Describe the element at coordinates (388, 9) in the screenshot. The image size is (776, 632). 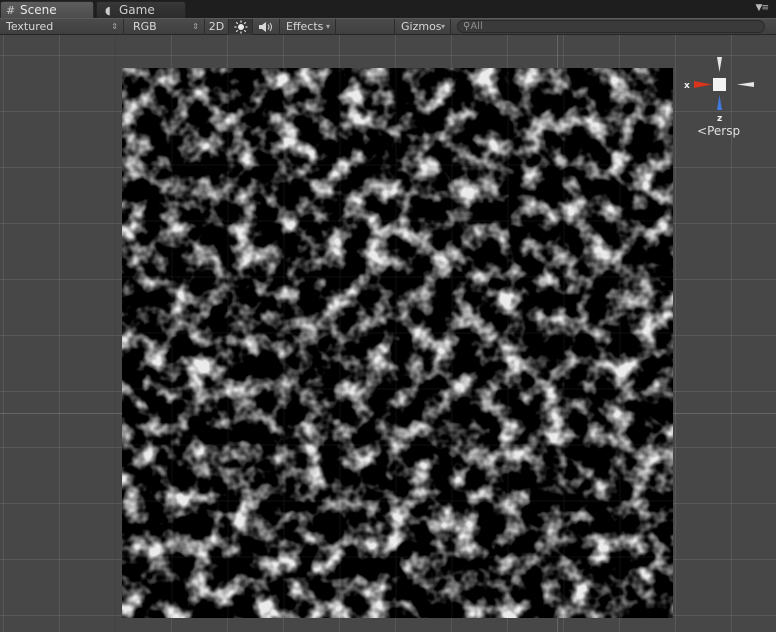
I see `window-tab-bar: # Scene ◖ Game ▼≡` at that location.